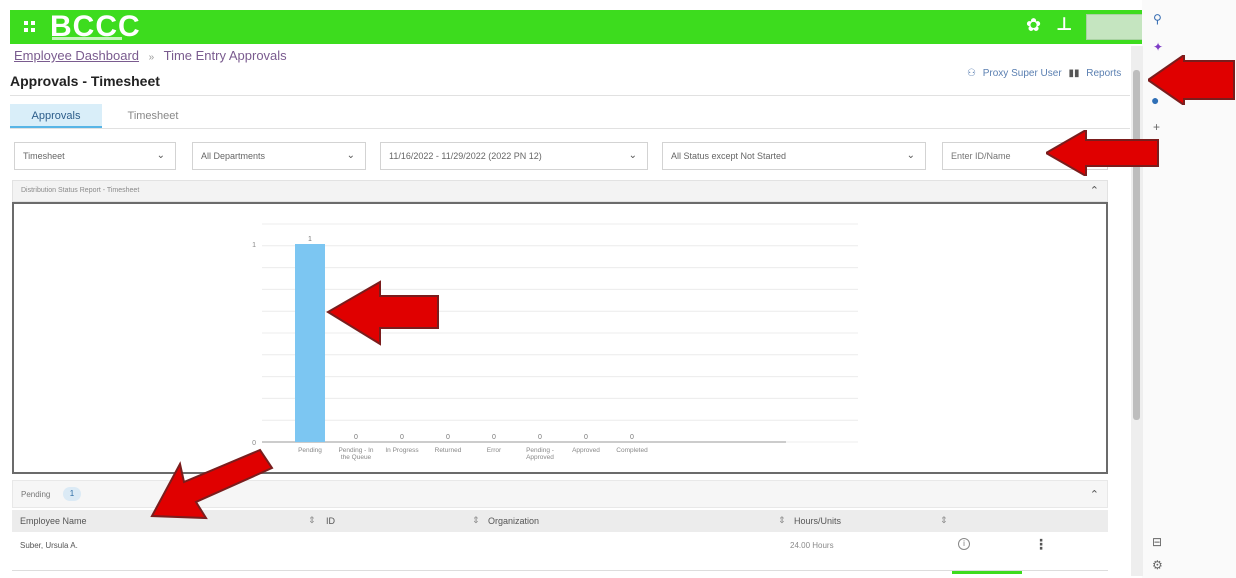 Image resolution: width=1236 pixels, height=578 pixels. I want to click on category-label: Returned, so click(448, 450).